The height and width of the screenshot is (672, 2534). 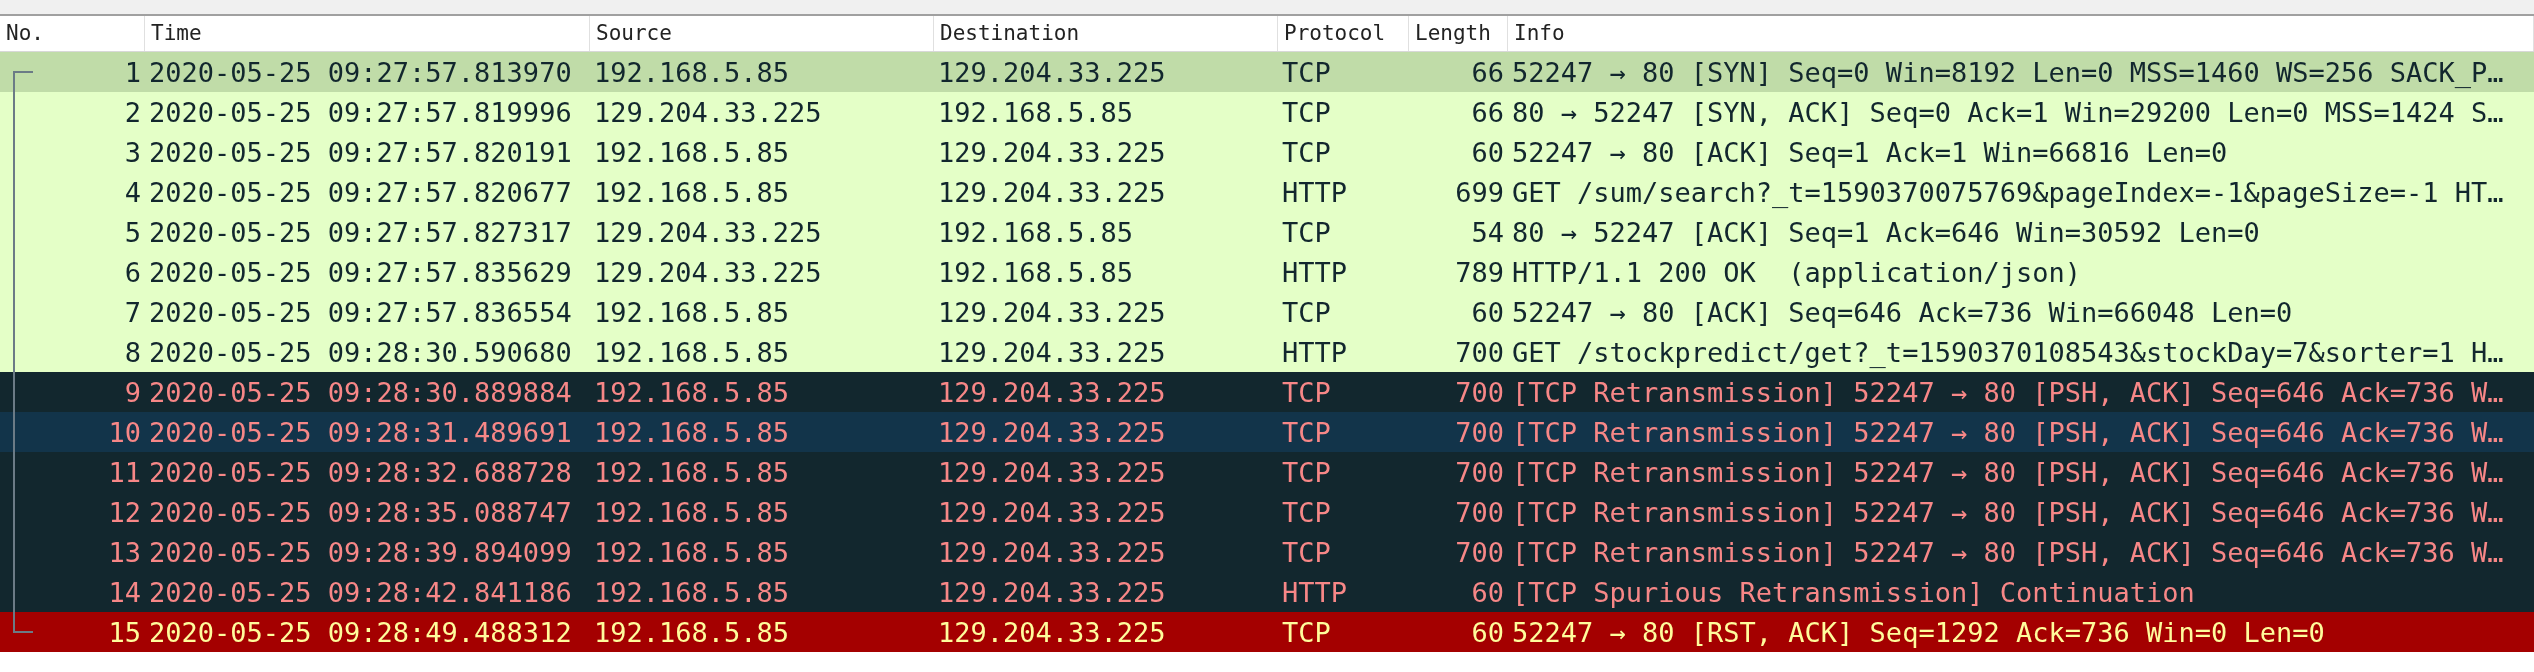 I want to click on table-cell: 12, so click(x=124, y=512).